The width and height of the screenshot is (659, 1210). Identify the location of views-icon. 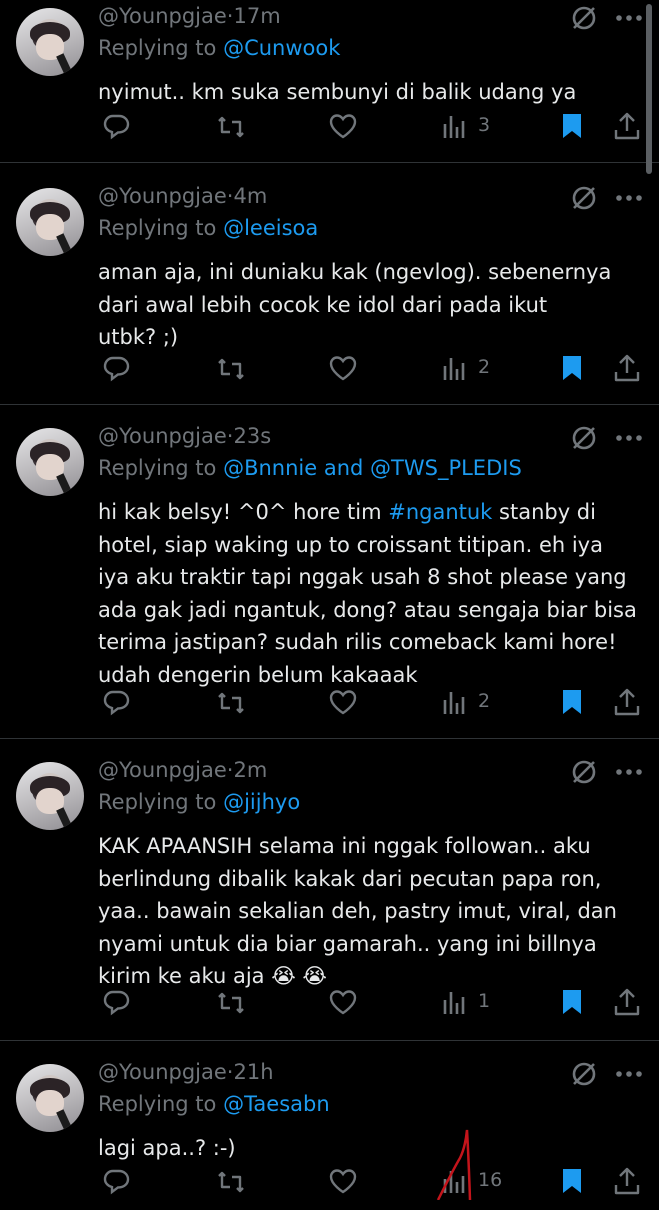
(454, 369).